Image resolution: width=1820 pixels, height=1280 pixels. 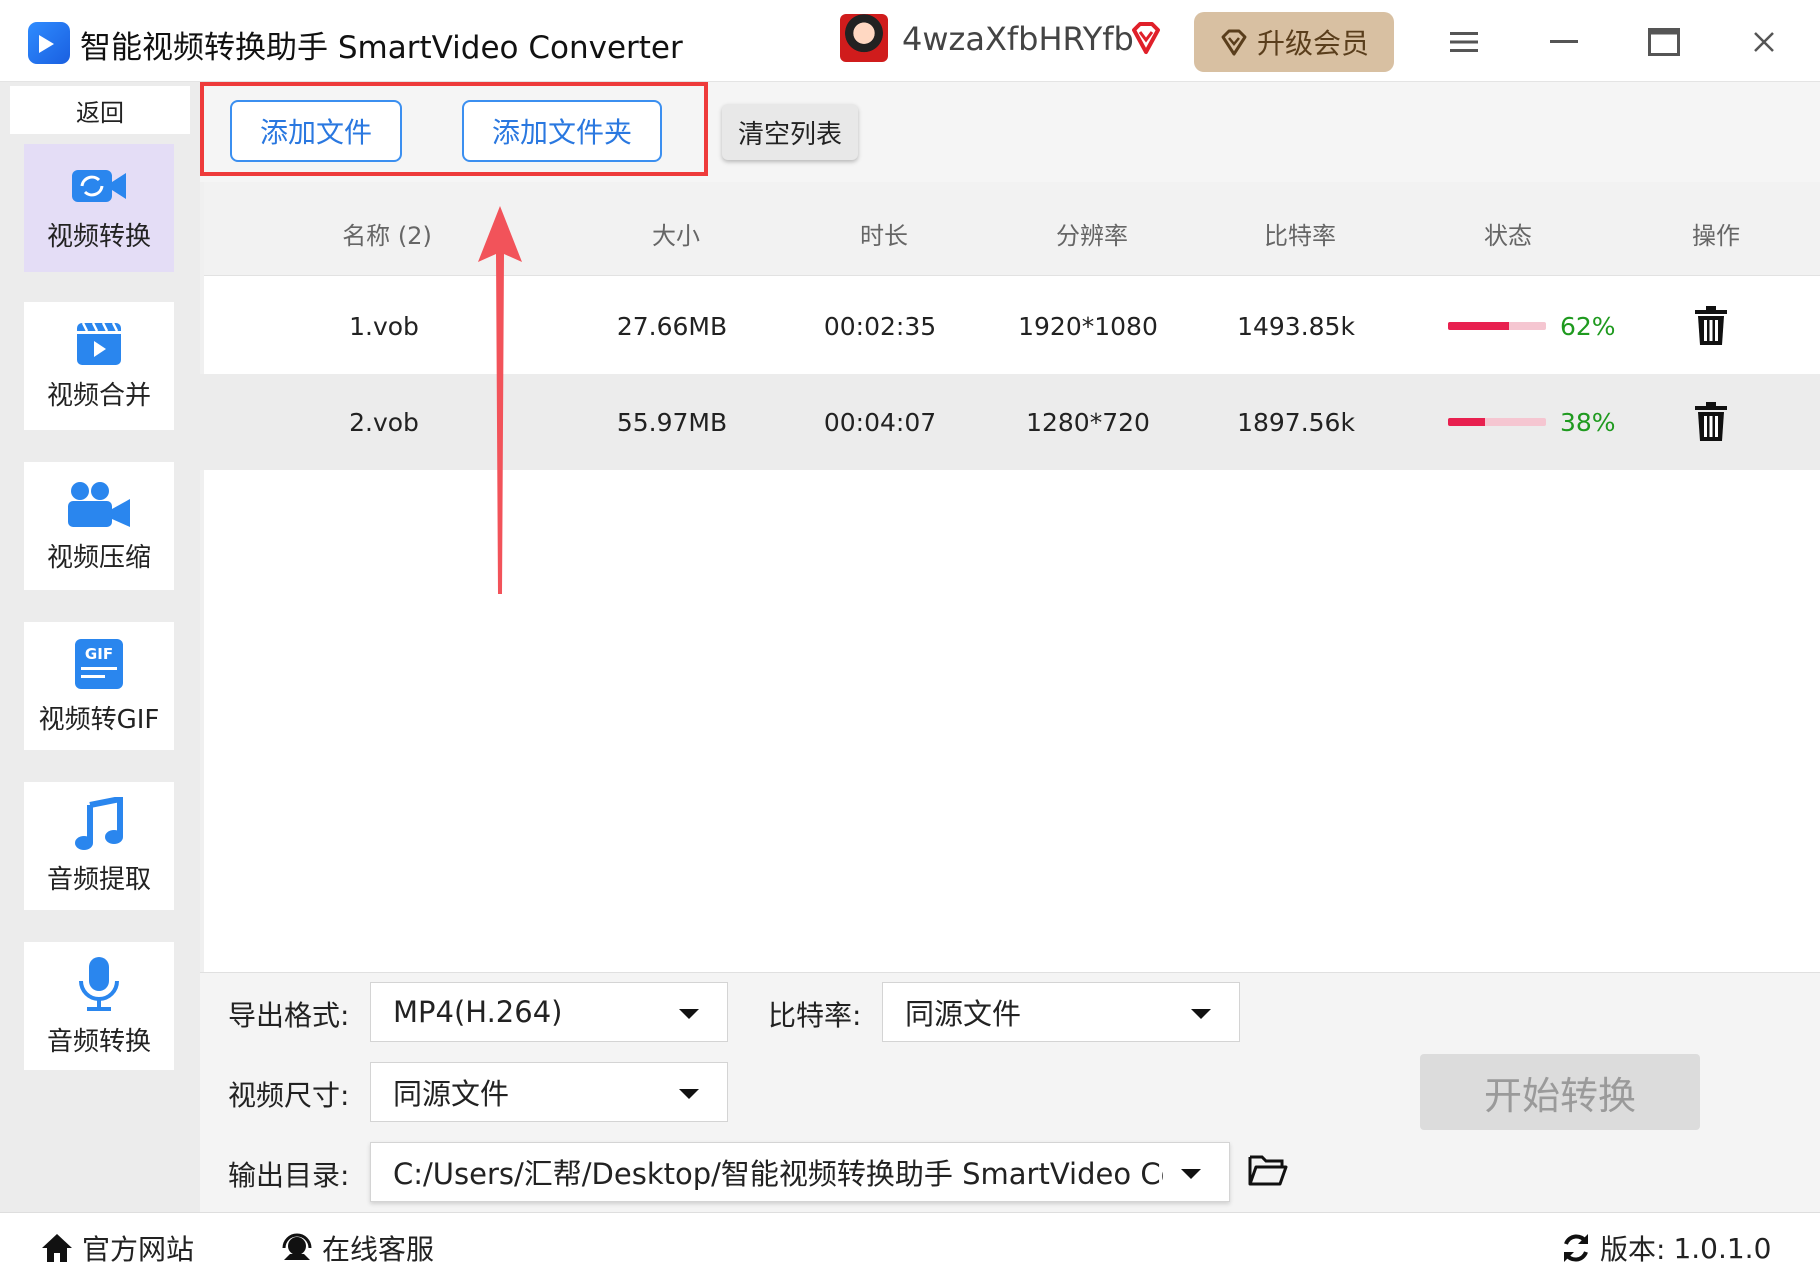 I want to click on music-note-icon, so click(x=99, y=823).